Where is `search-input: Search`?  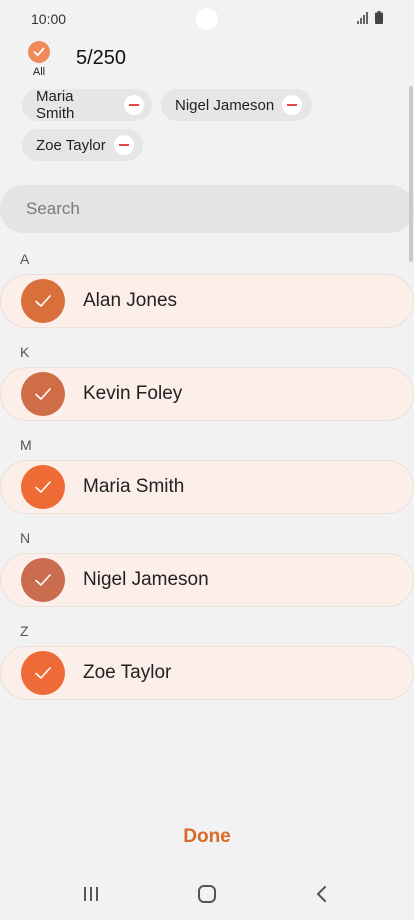 search-input: Search is located at coordinates (207, 209).